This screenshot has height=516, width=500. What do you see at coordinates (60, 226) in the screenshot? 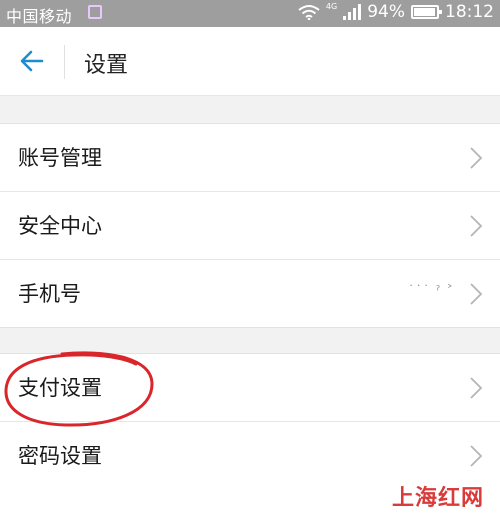
I see `row-label: 安全中心` at bounding box center [60, 226].